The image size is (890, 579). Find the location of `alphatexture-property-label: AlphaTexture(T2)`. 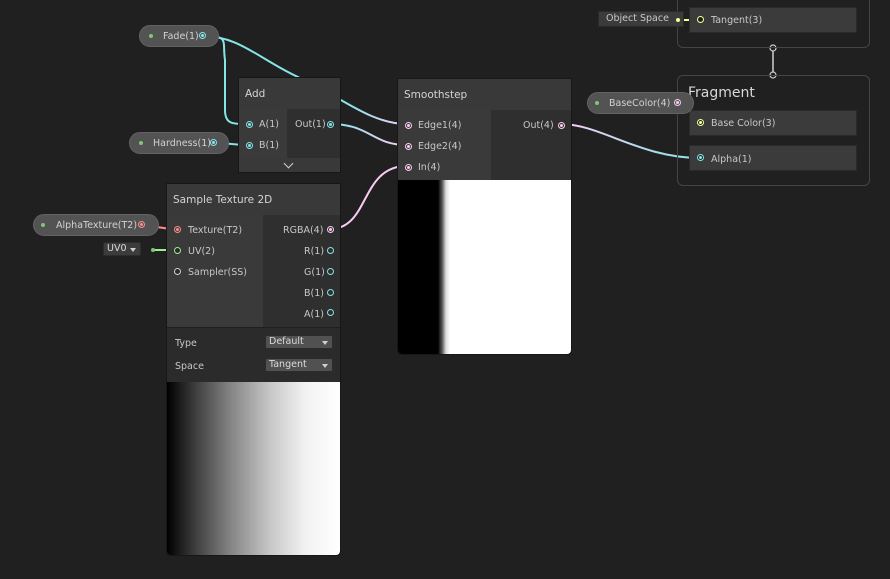

alphatexture-property-label: AlphaTexture(T2) is located at coordinates (97, 225).